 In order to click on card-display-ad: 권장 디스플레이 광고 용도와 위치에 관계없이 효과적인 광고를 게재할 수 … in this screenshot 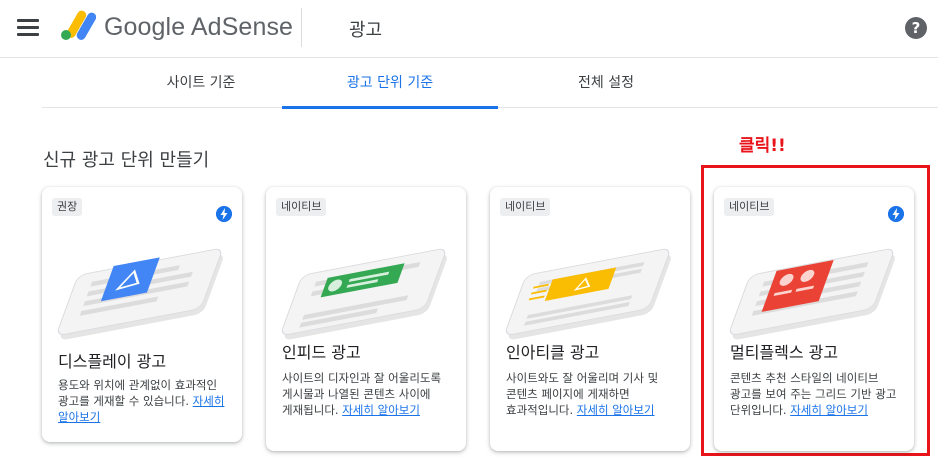, I will do `click(142, 314)`.